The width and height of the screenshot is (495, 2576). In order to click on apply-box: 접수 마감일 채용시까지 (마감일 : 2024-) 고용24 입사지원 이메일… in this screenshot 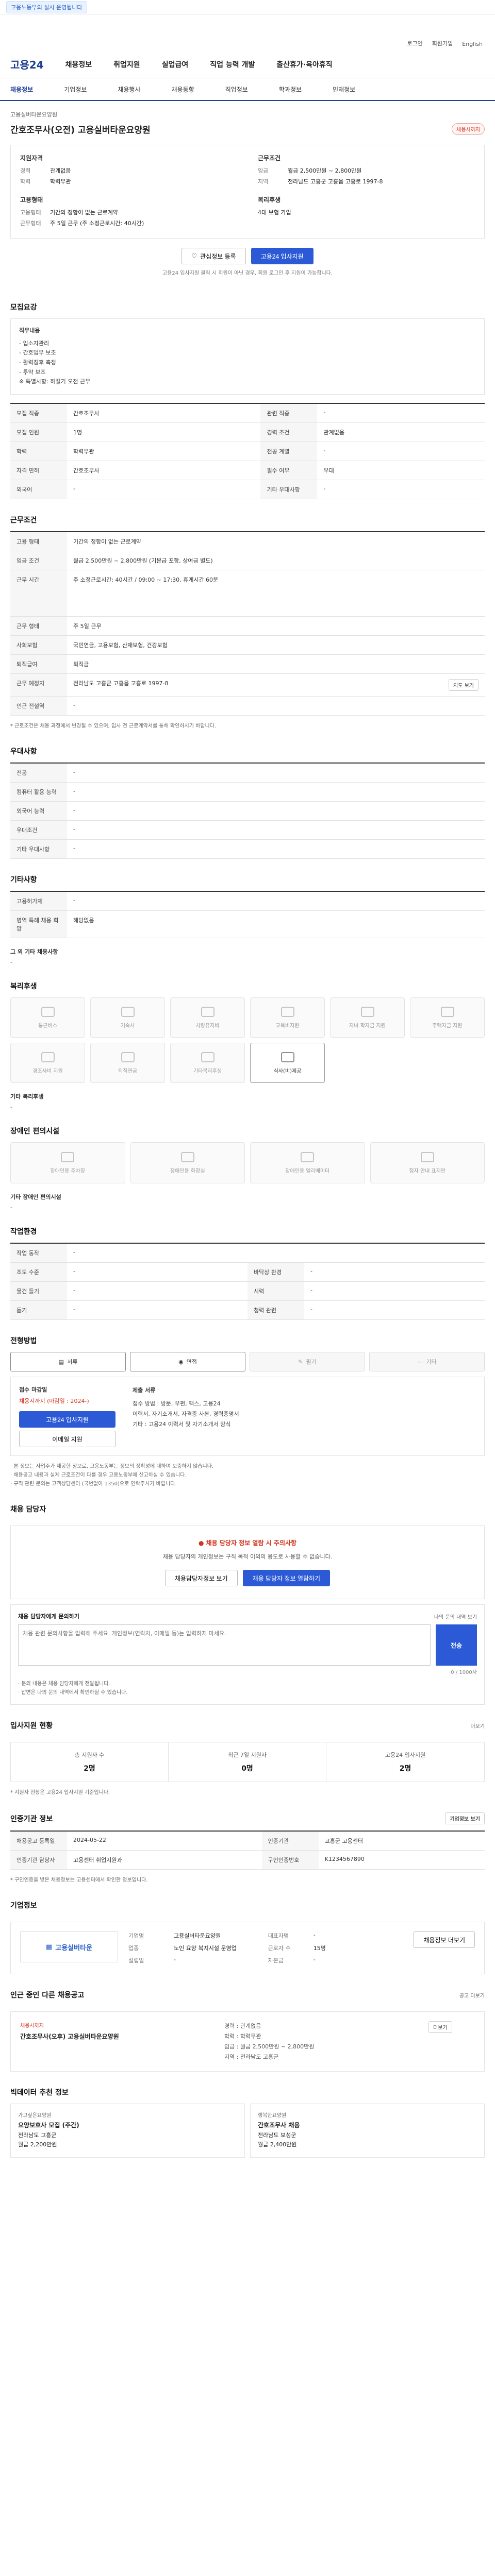, I will do `click(247, 1416)`.